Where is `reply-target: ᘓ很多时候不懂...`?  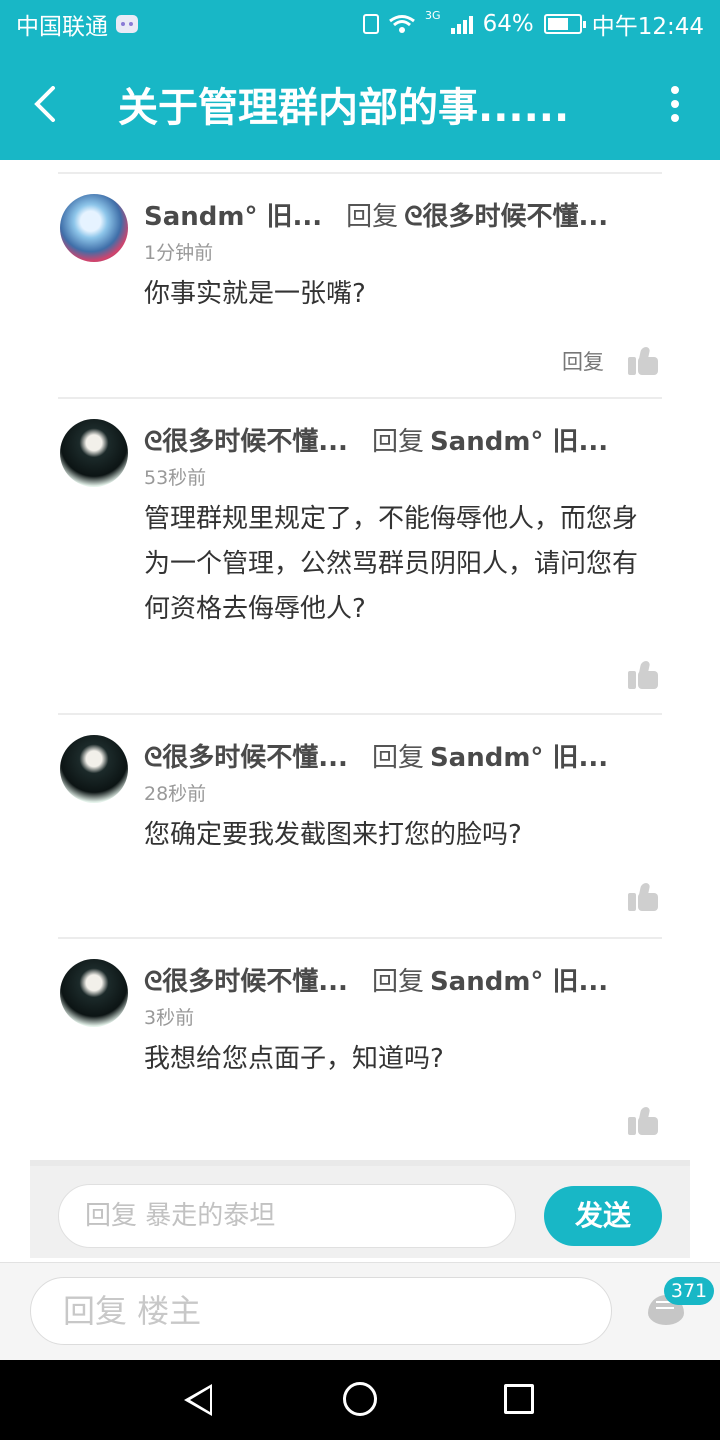 reply-target: ᘓ很多时候不懂... is located at coordinates (506, 217).